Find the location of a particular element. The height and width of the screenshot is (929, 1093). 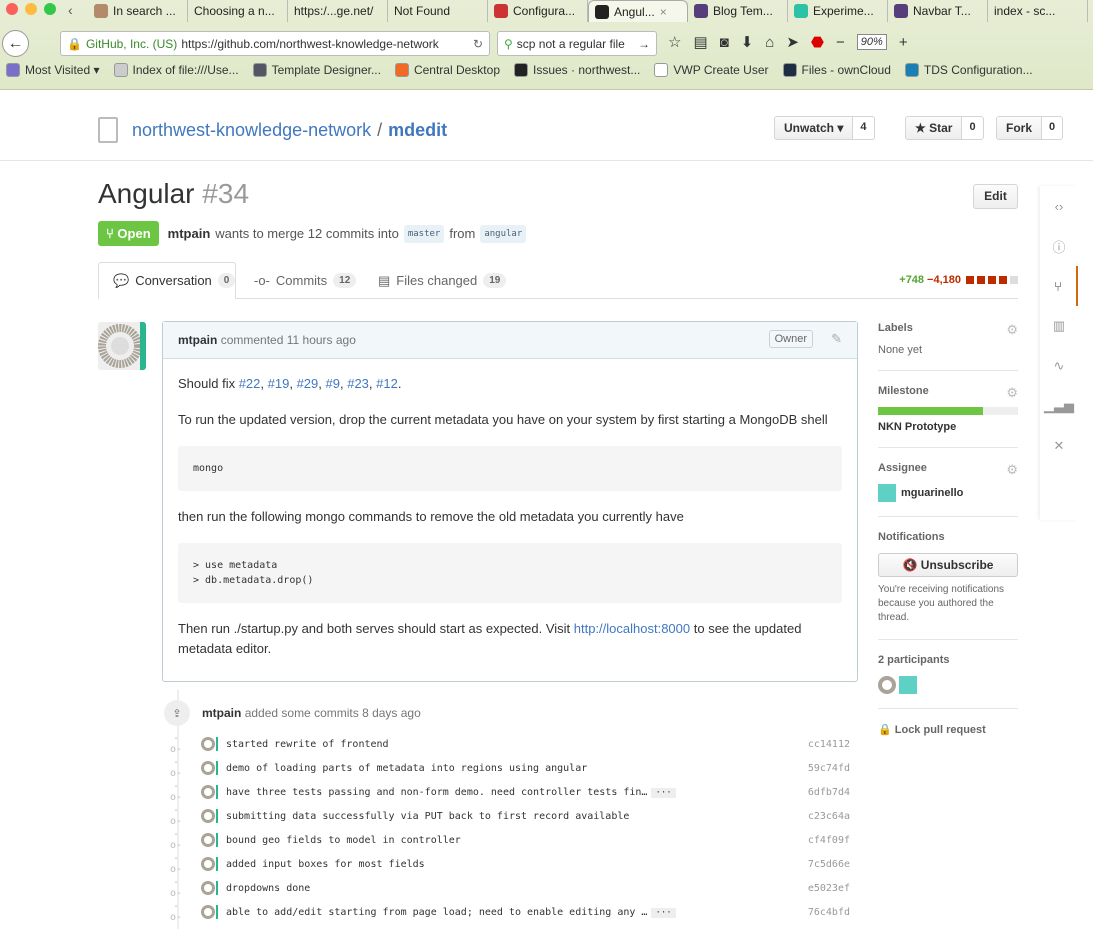

issue-link: #19 is located at coordinates (279, 383).